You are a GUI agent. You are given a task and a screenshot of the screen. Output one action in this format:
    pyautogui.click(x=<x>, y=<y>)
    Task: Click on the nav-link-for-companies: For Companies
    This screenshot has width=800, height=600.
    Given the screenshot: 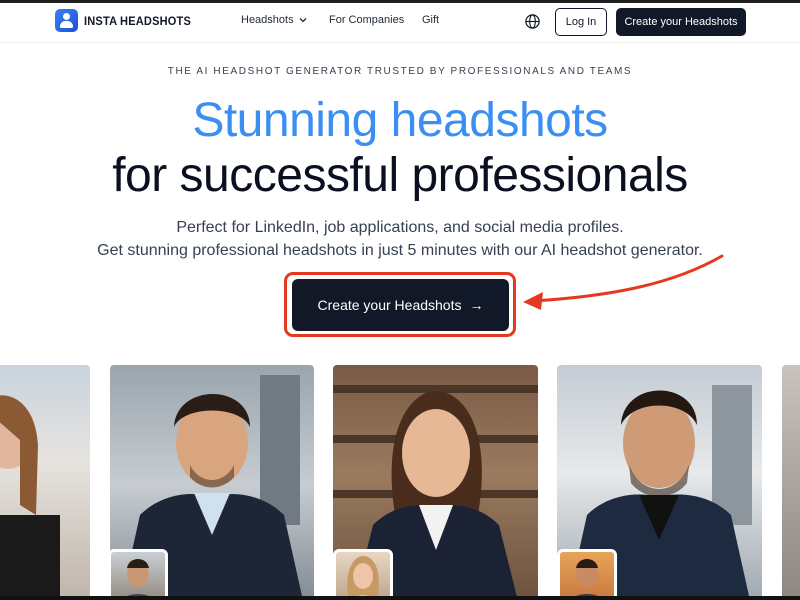 What is the action you would take?
    pyautogui.click(x=366, y=20)
    